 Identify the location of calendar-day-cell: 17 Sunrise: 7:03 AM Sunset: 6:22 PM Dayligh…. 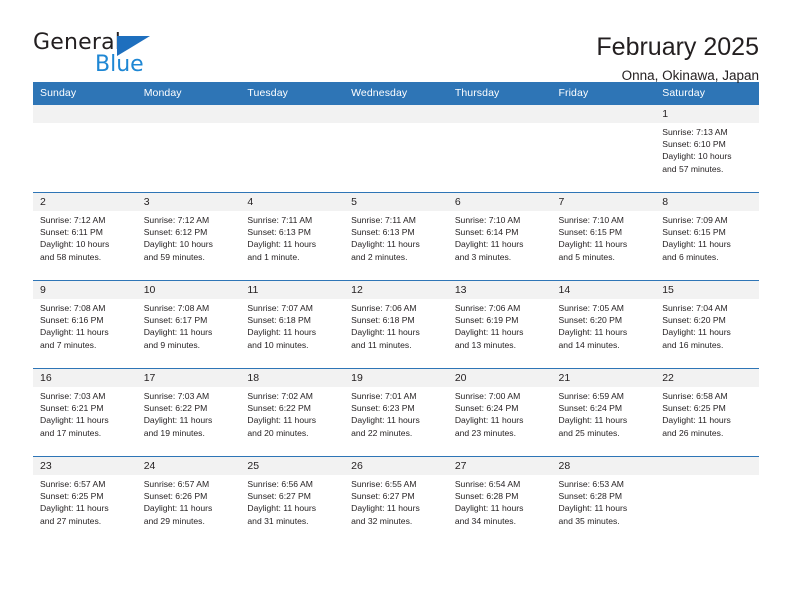
(188, 412).